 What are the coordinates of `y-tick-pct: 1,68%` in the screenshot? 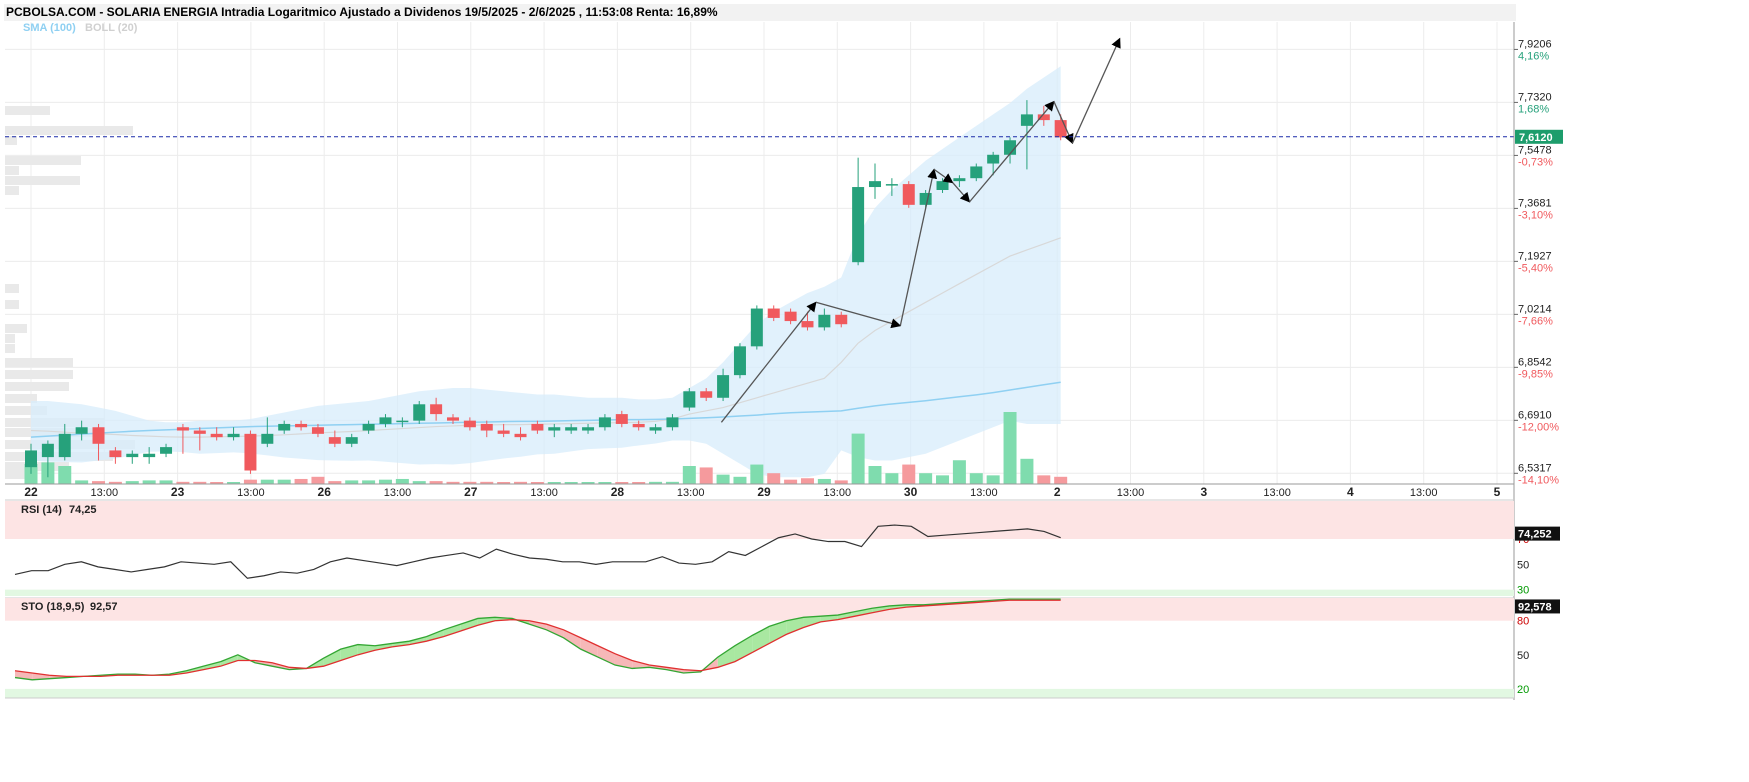 It's located at (1533, 109).